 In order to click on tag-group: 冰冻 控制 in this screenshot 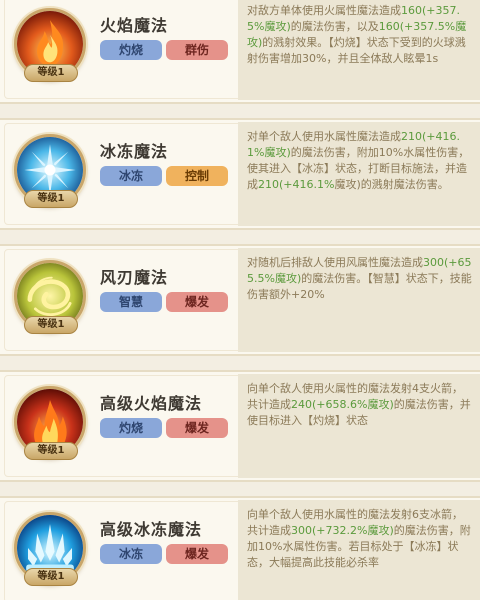, I will do `click(164, 176)`.